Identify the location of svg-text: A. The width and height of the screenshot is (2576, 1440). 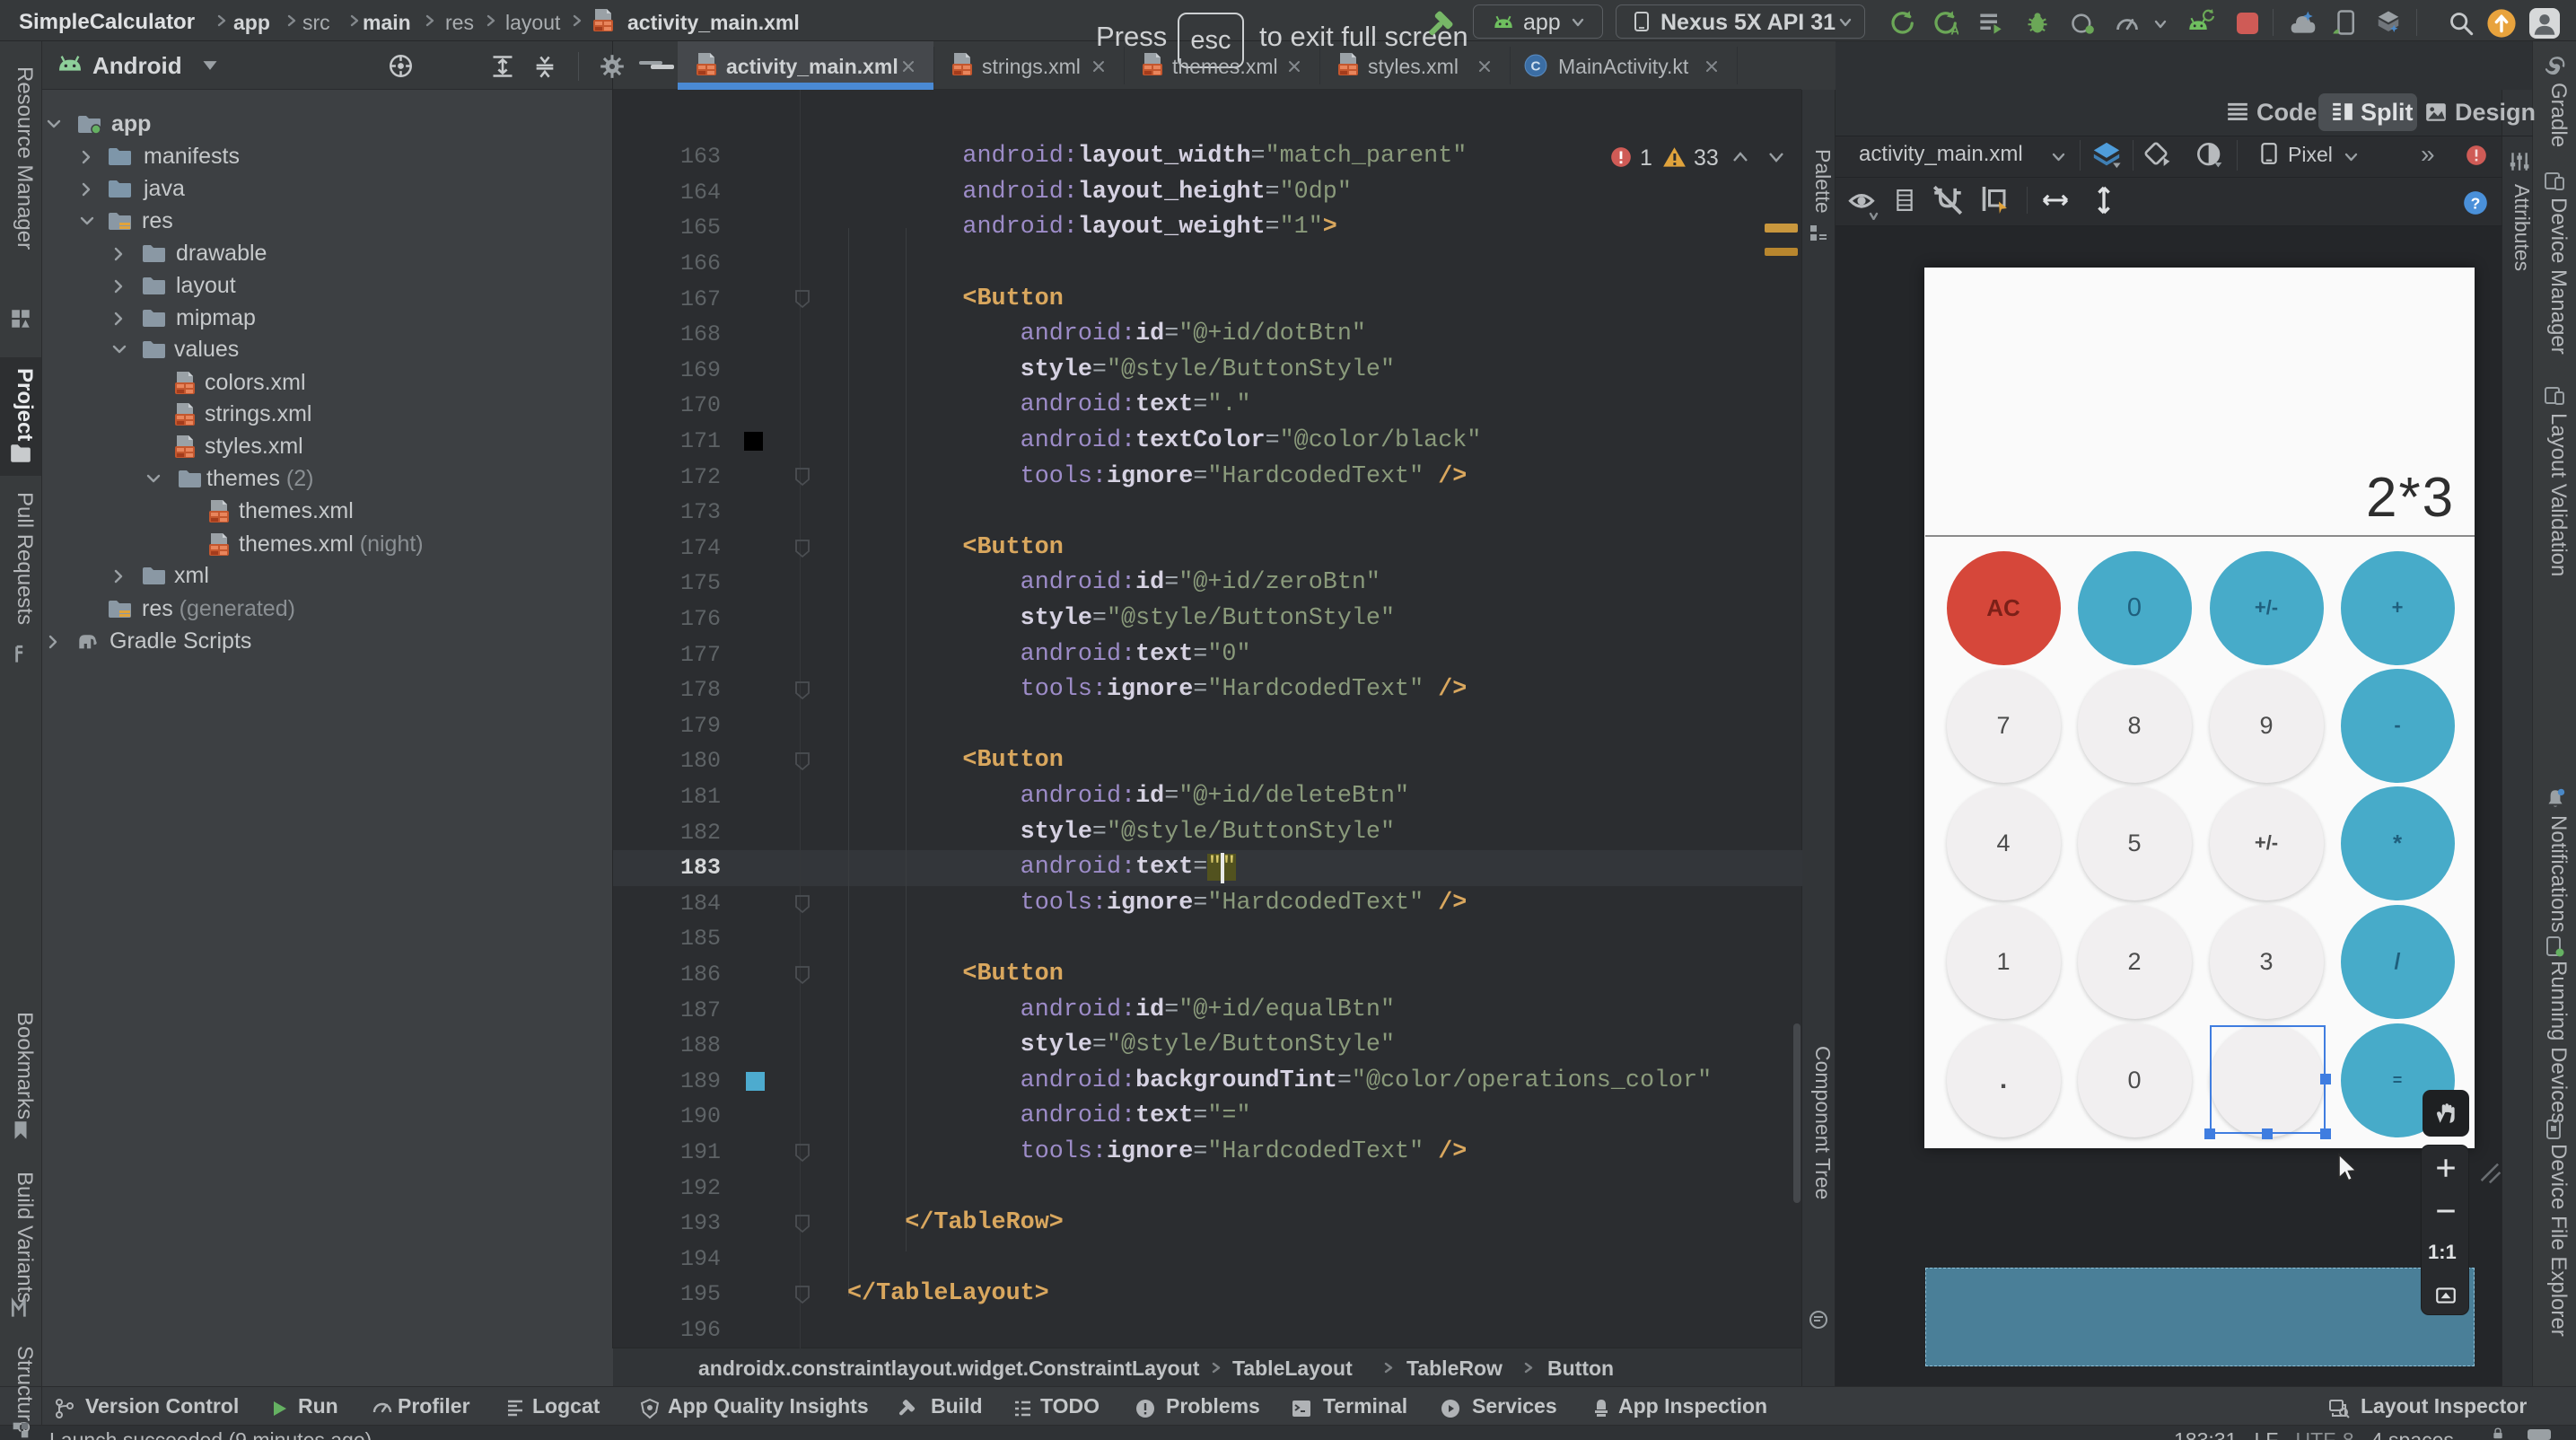
(1954, 31).